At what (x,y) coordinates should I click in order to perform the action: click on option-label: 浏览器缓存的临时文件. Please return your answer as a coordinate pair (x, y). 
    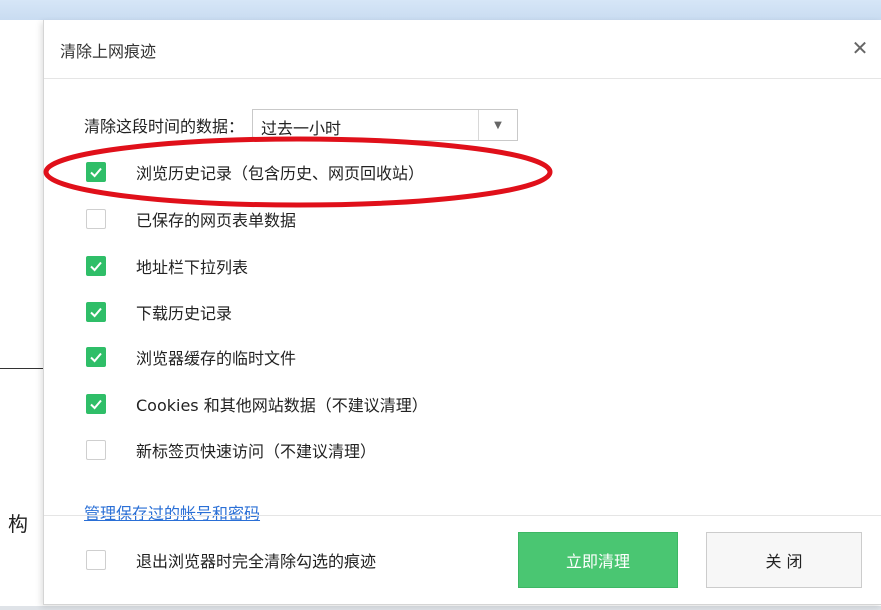
    Looking at the image, I should click on (216, 358).